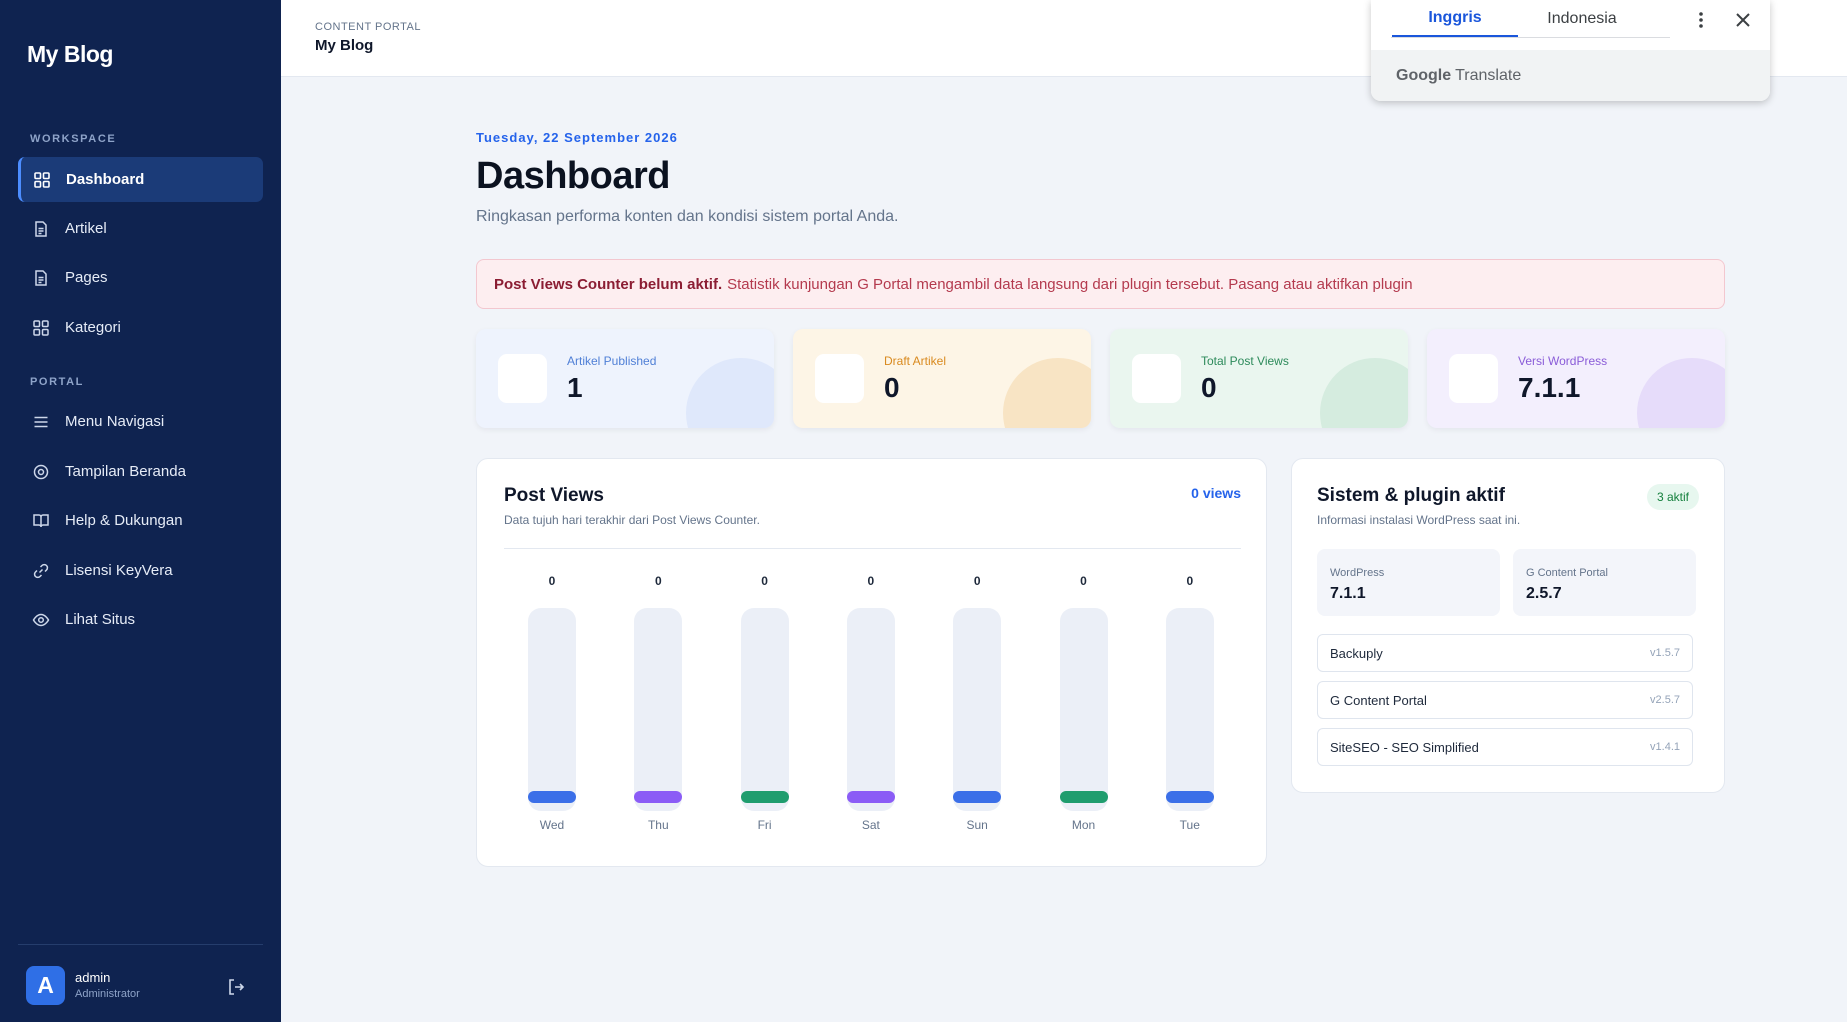  Describe the element at coordinates (1408, 582) in the screenshot. I see `info-wordpress: WordPress 7.1.1` at that location.